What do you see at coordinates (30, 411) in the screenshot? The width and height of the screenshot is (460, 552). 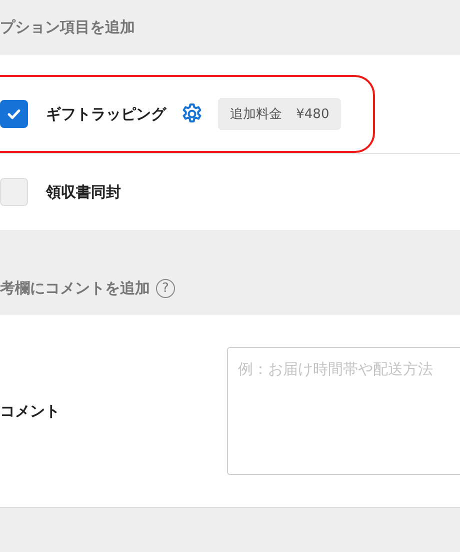 I see `field-label: コメント` at bounding box center [30, 411].